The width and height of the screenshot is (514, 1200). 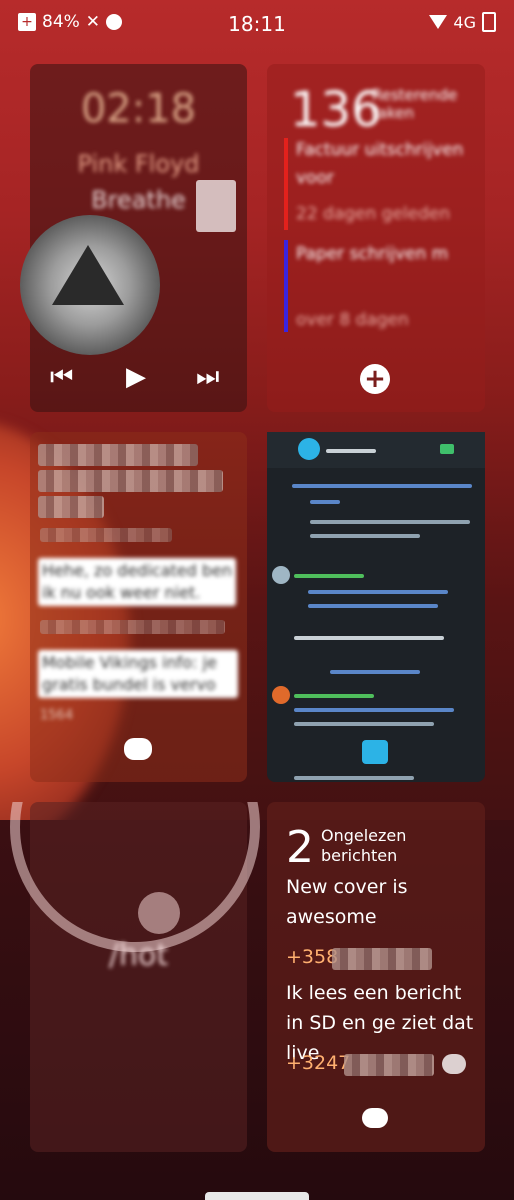 I want to click on task-title: Factuur uitschrijven, so click(x=380, y=150).